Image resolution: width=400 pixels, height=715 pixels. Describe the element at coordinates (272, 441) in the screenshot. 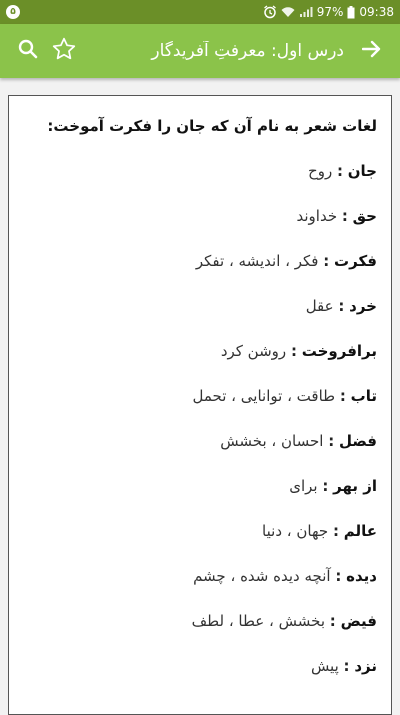

I see `vocab-meaning: احسان ، بخشش` at that location.